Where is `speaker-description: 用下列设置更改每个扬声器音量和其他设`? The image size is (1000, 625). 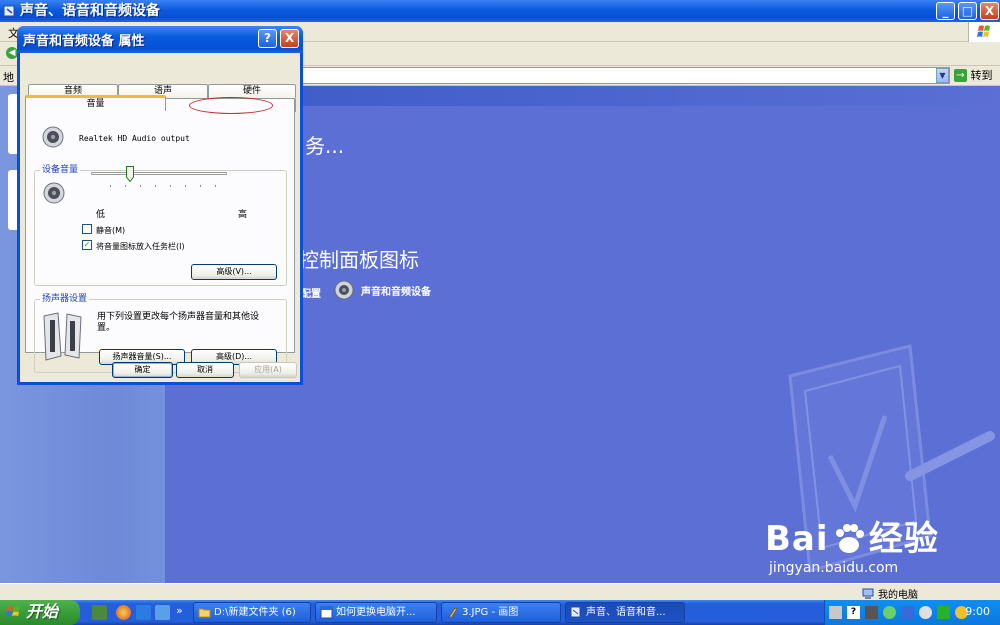 speaker-description: 用下列设置更改每个扬声器音量和其他设 is located at coordinates (178, 317).